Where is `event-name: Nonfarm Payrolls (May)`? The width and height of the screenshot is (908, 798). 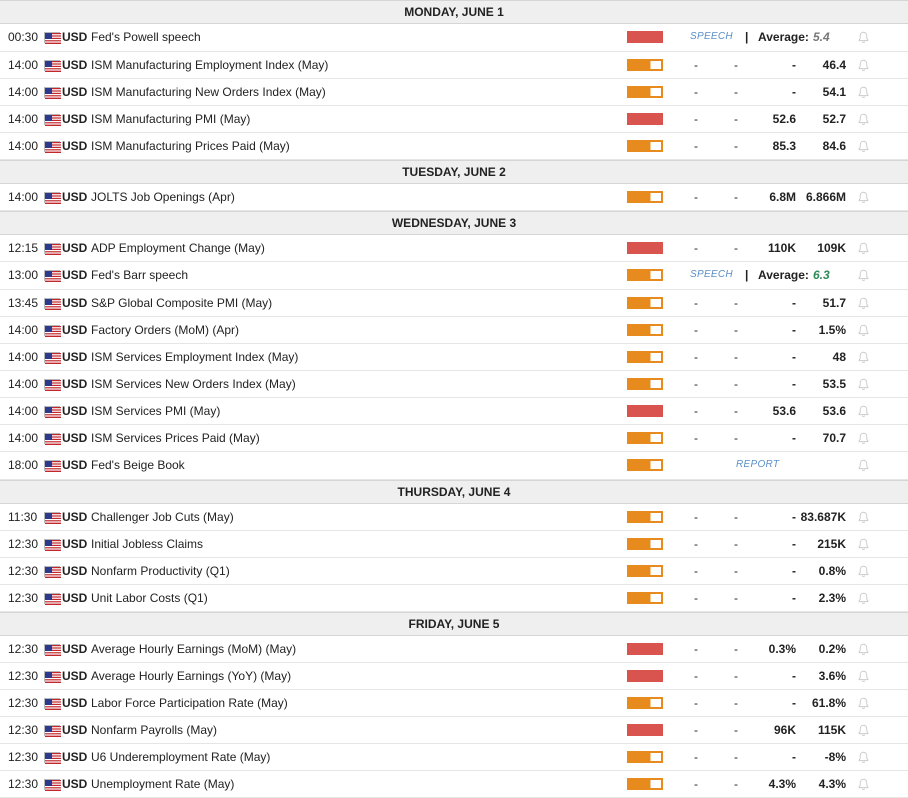 event-name: Nonfarm Payrolls (May) is located at coordinates (154, 730).